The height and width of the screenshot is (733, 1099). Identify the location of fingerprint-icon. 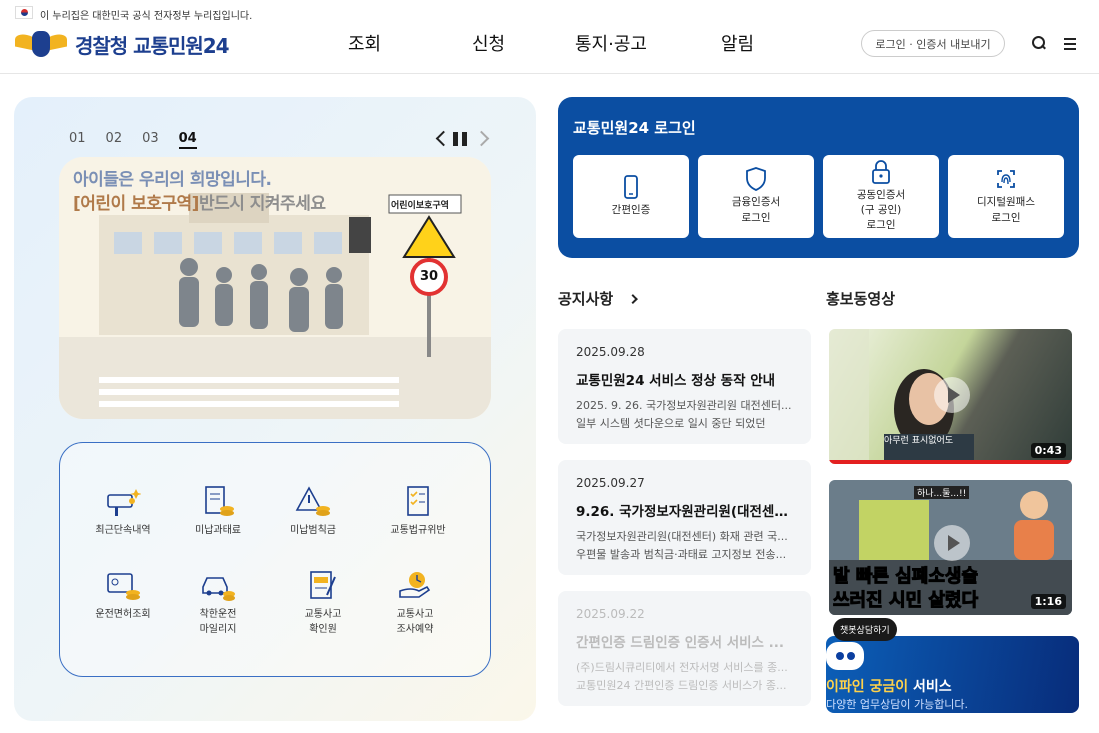
(1006, 179).